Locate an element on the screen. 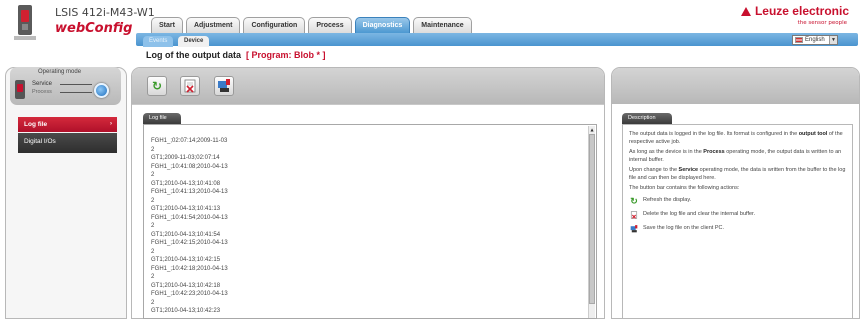 This screenshot has width=865, height=322. brand-slogan: the sensor people is located at coordinates (822, 23).